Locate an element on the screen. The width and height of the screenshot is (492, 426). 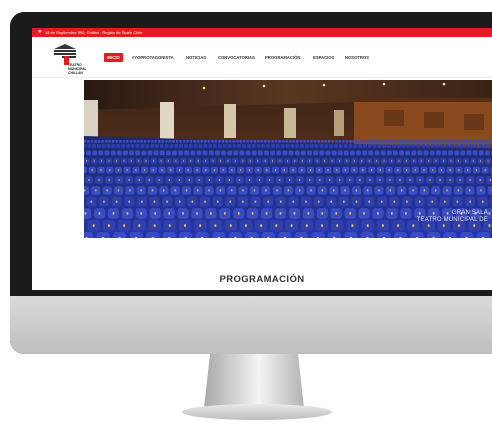
nav-item-programacion: PROGRAMACIÓN is located at coordinates (282, 57).